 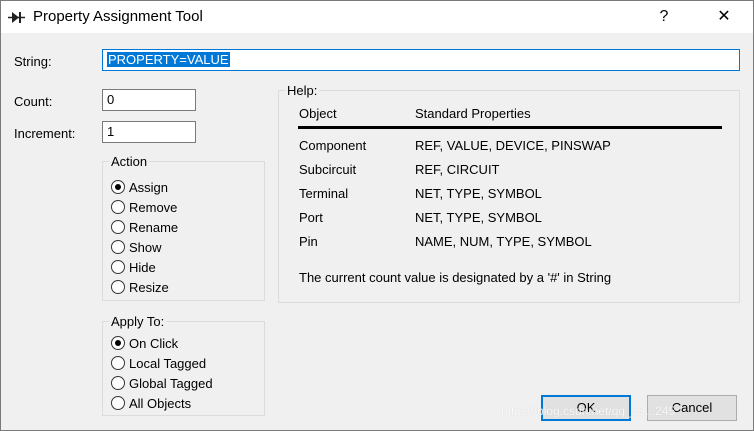 I want to click on radio-global-tagged: Global Tagged, so click(x=162, y=383).